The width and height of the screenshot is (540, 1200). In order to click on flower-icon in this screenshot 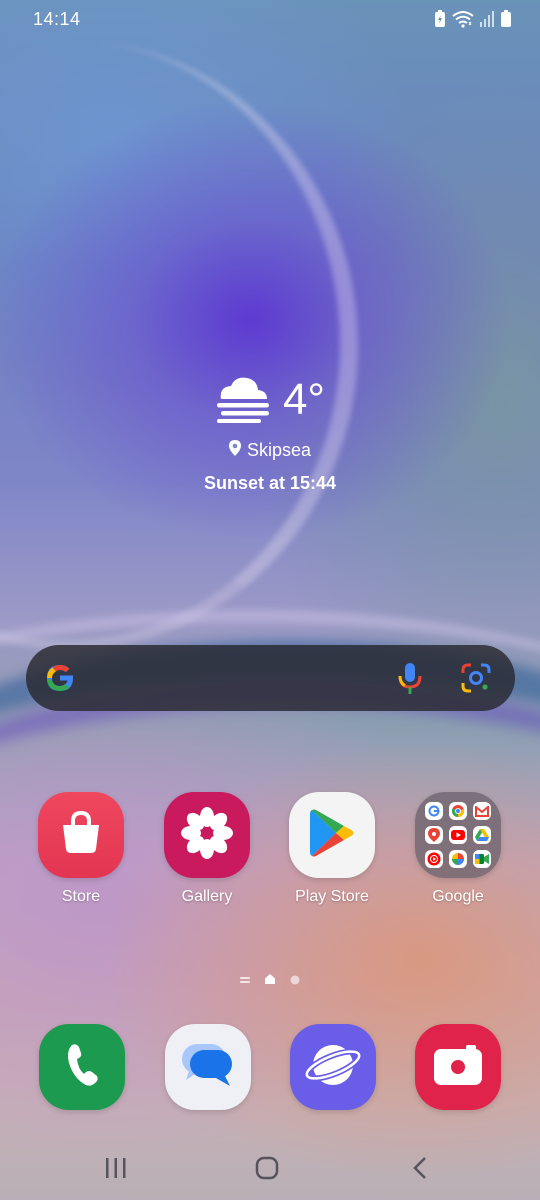, I will do `click(207, 835)`.